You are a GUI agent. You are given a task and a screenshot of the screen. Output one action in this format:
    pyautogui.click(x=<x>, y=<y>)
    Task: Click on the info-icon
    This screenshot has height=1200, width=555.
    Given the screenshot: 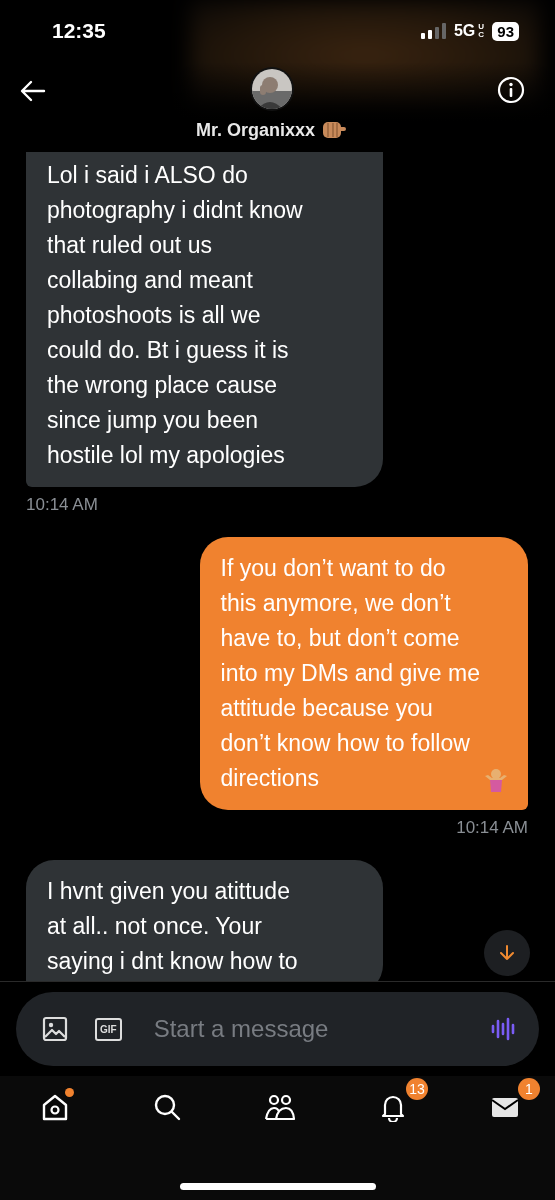 What is the action you would take?
    pyautogui.click(x=511, y=90)
    